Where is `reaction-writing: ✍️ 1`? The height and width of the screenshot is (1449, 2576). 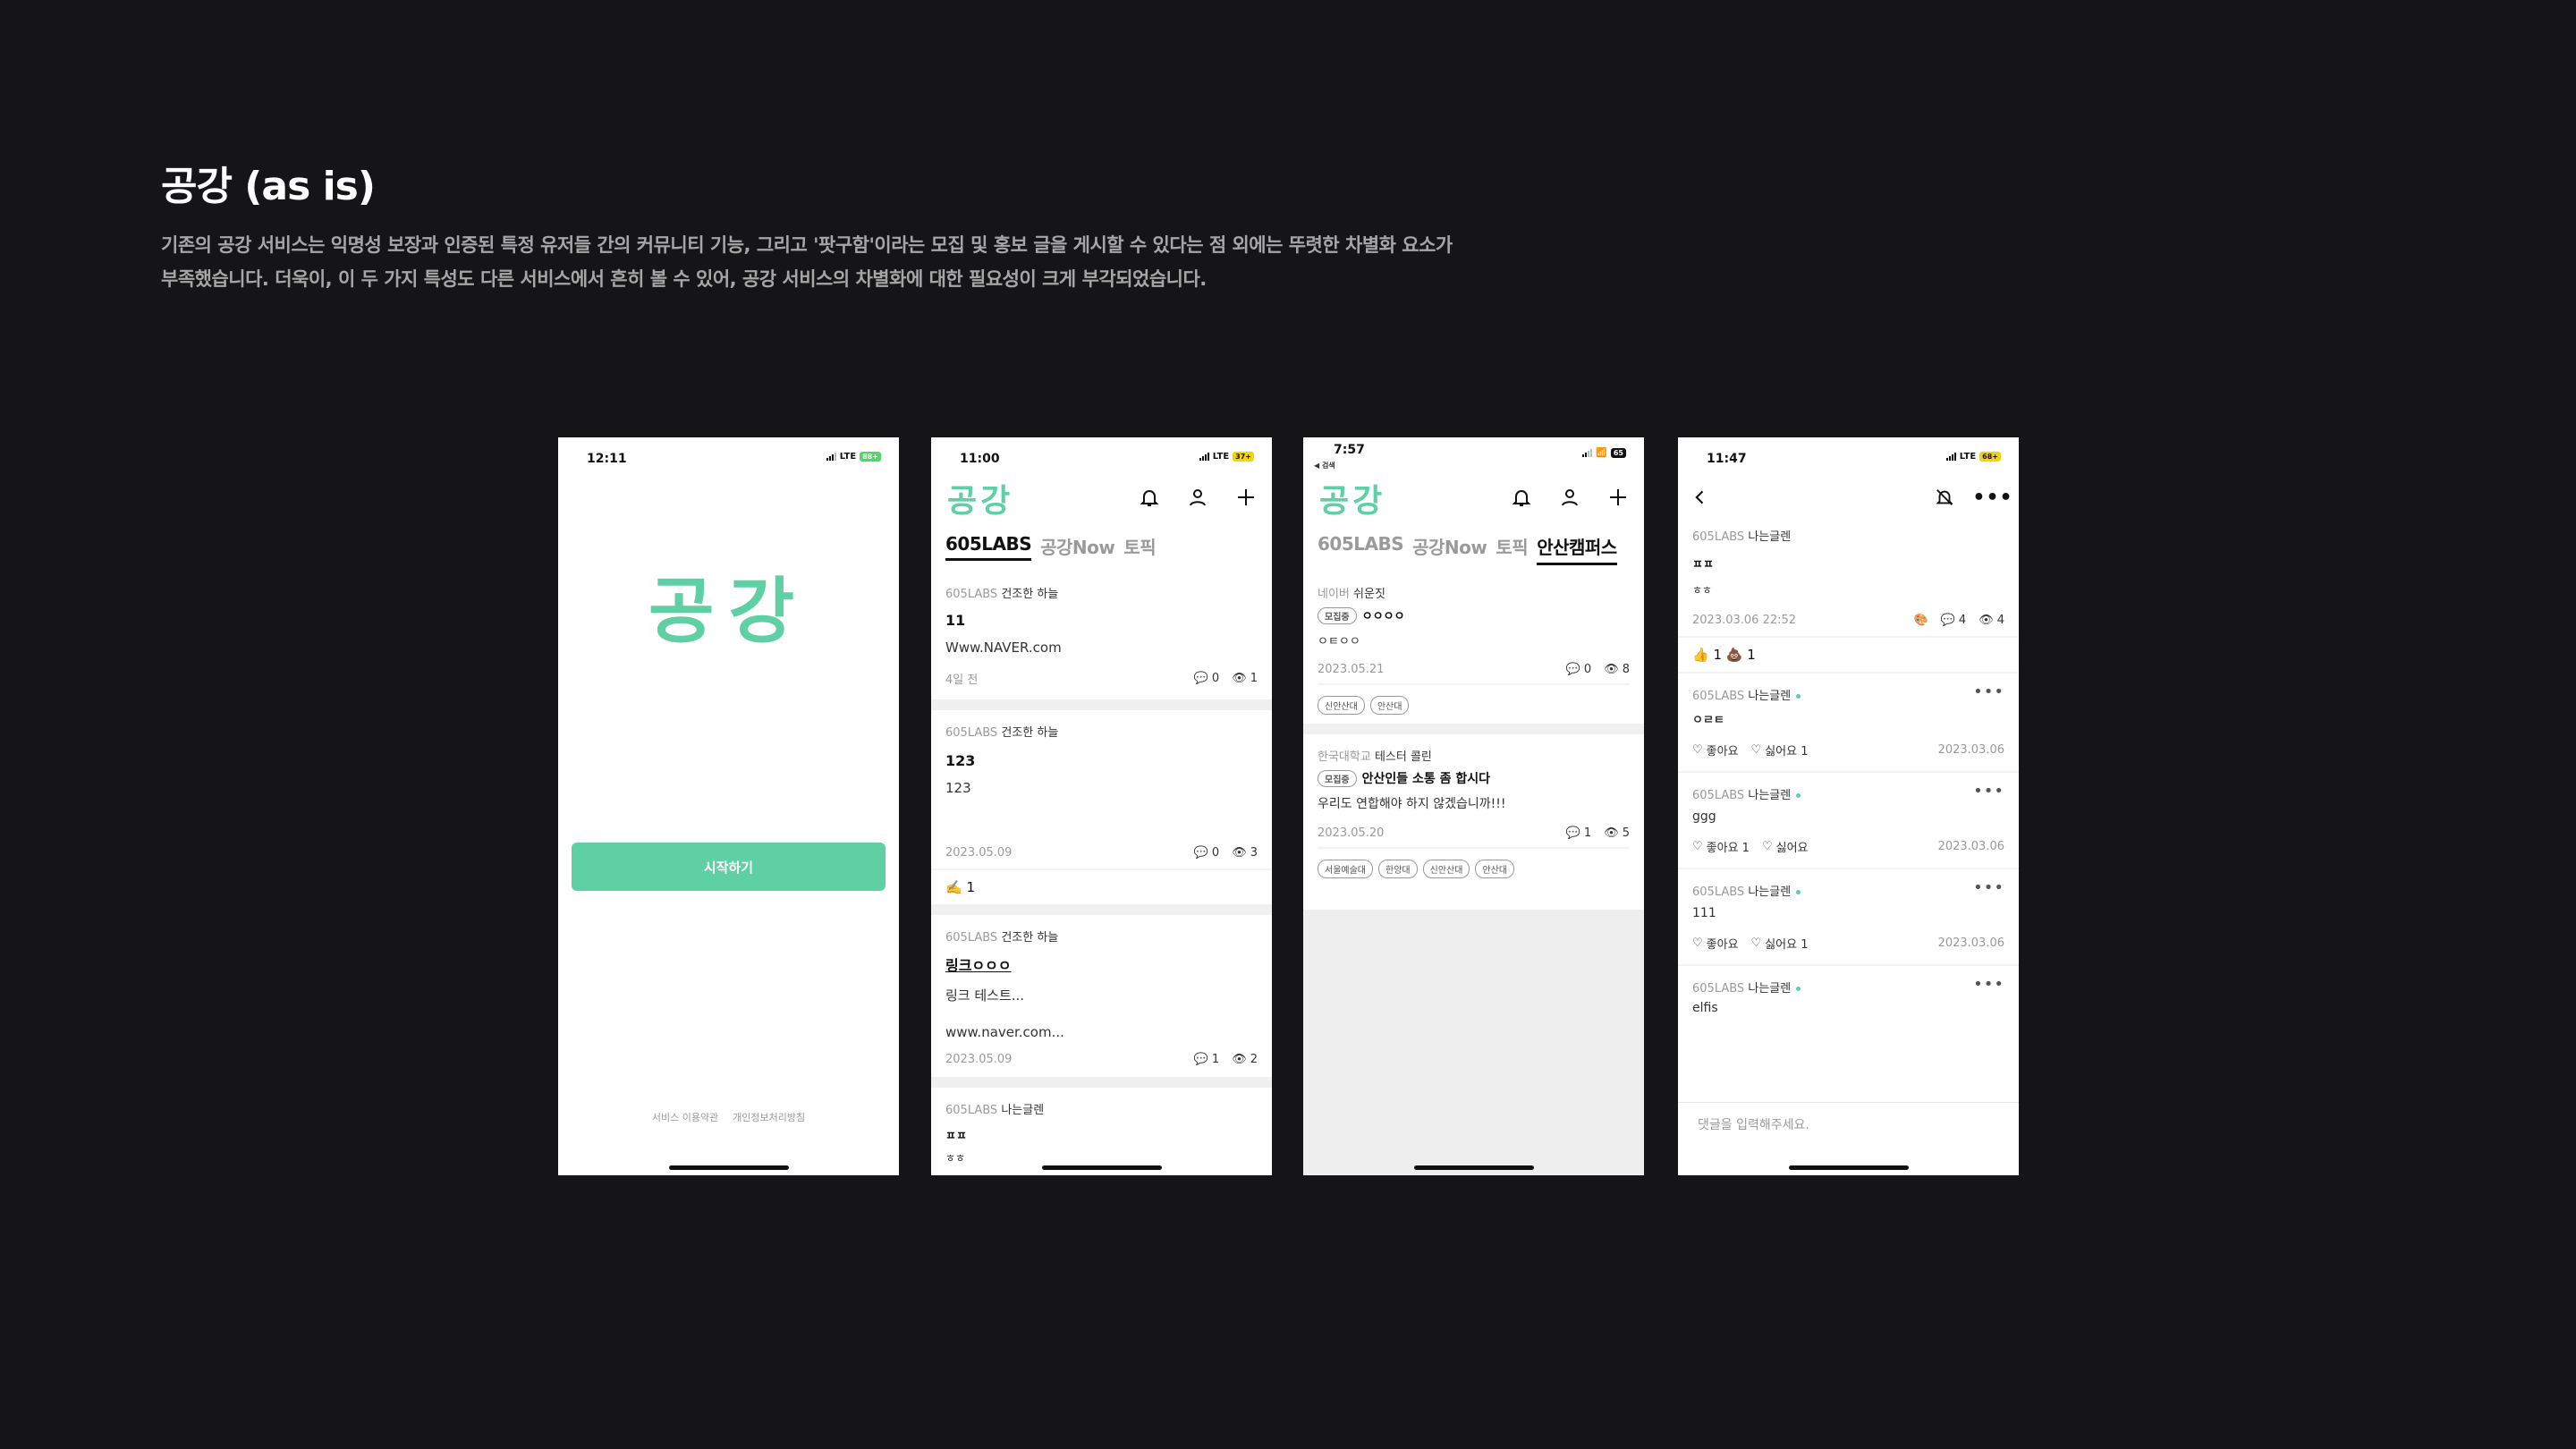
reaction-writing: ✍️ 1 is located at coordinates (960, 887).